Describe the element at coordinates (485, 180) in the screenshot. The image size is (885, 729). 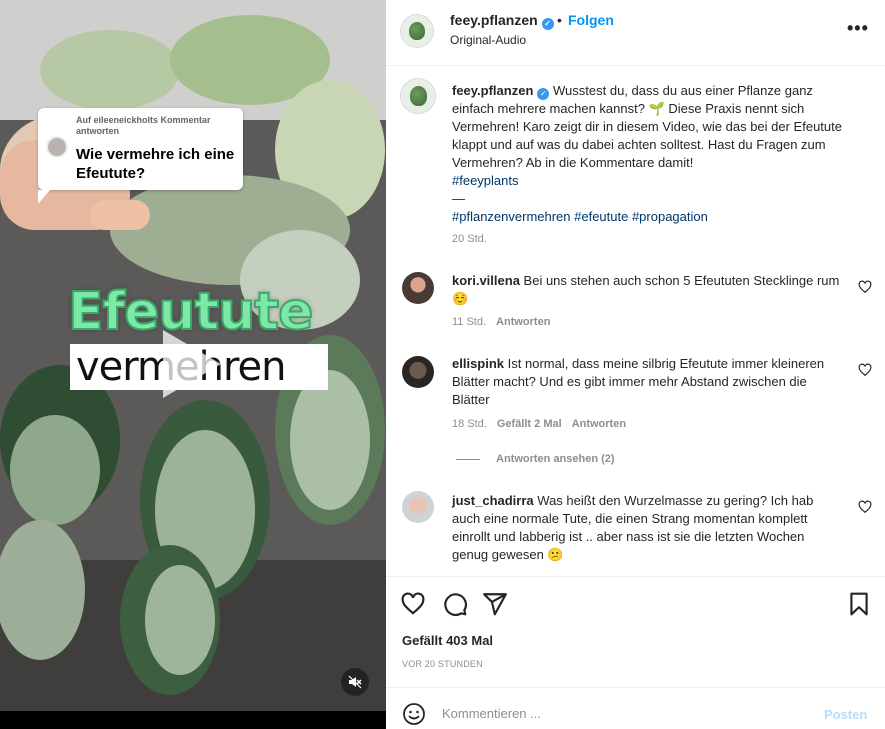
I see `hashtag-link: #feeyplants` at that location.